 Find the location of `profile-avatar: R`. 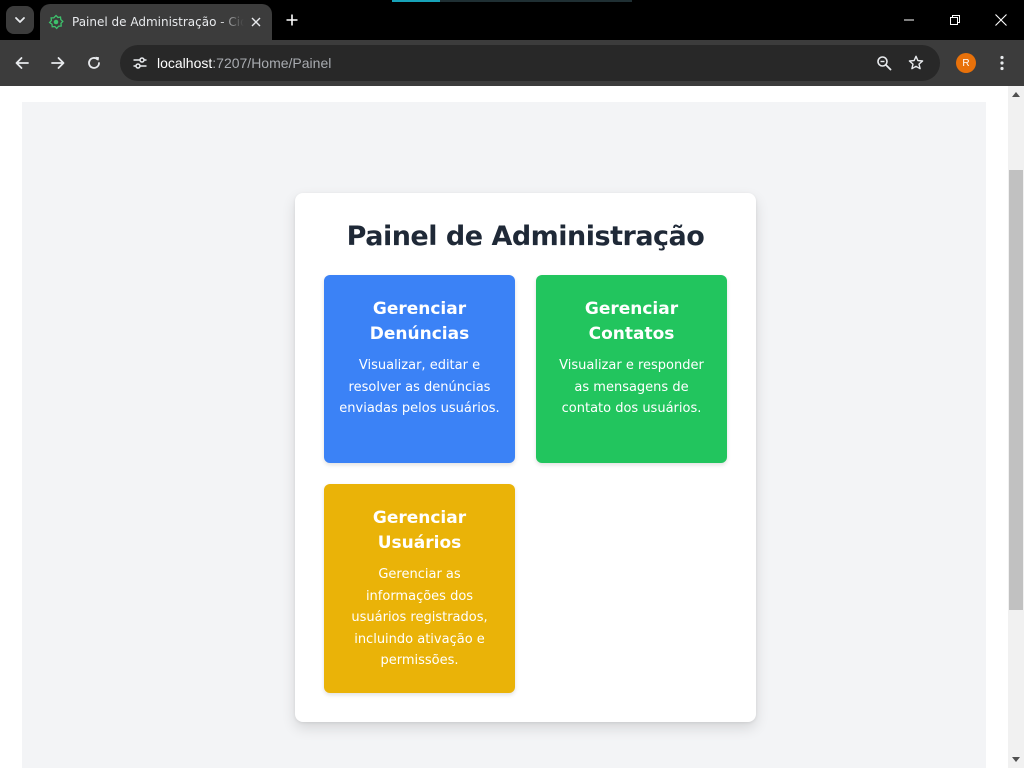

profile-avatar: R is located at coordinates (966, 63).